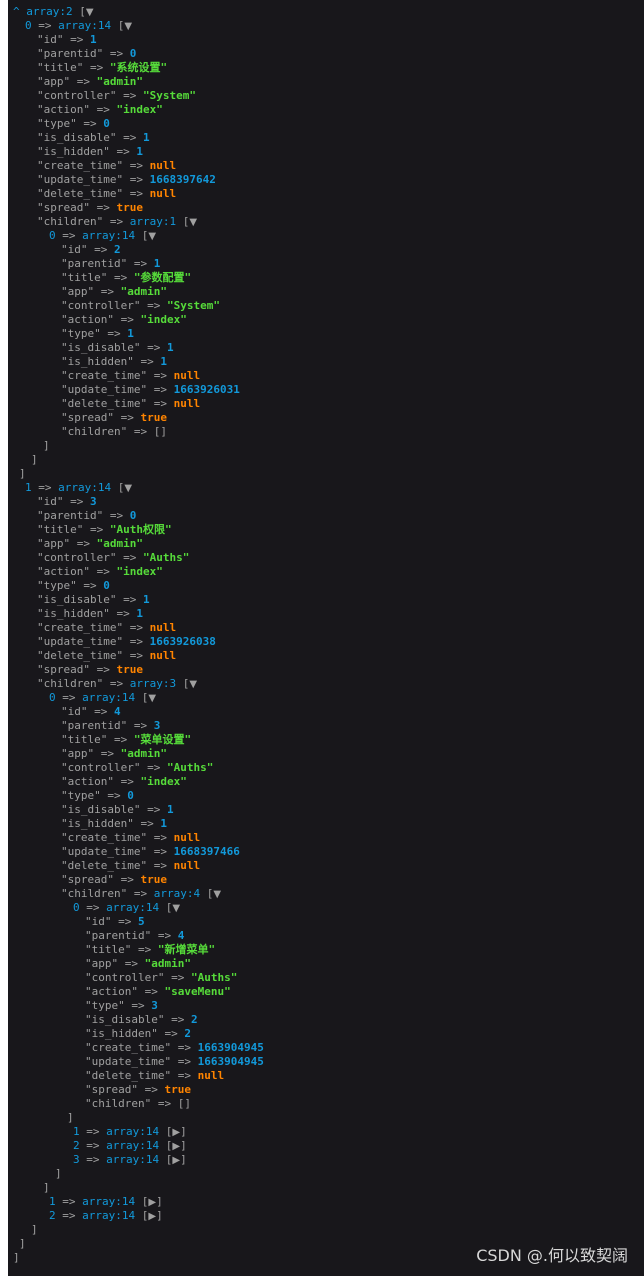  Describe the element at coordinates (16, 1258) in the screenshot. I see `close-bracket-line: ]` at that location.